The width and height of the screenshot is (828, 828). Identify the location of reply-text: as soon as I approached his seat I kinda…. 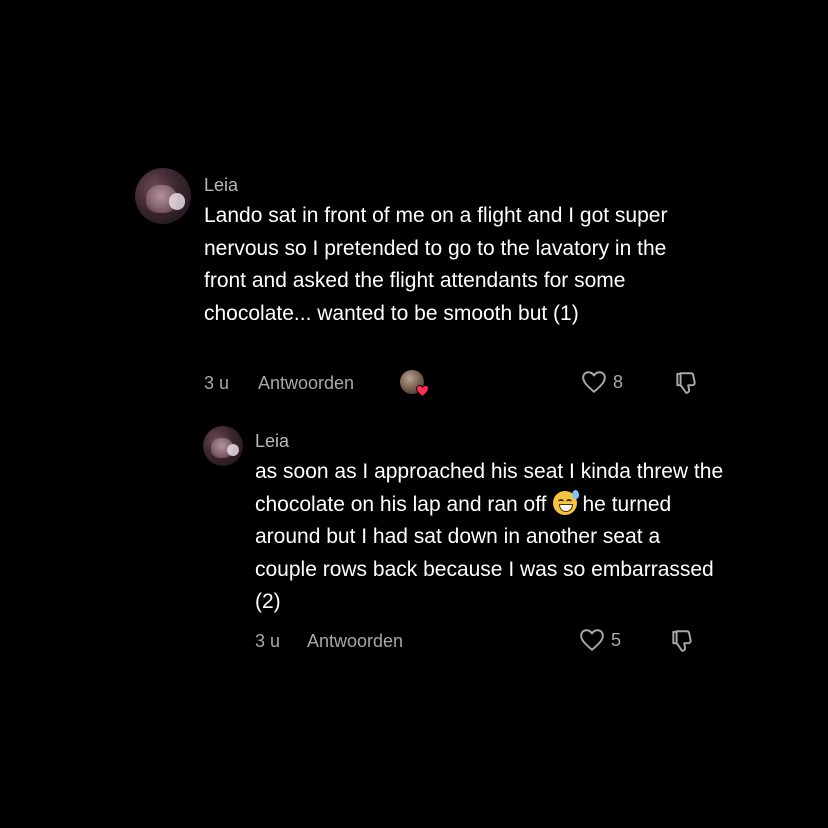
(490, 537).